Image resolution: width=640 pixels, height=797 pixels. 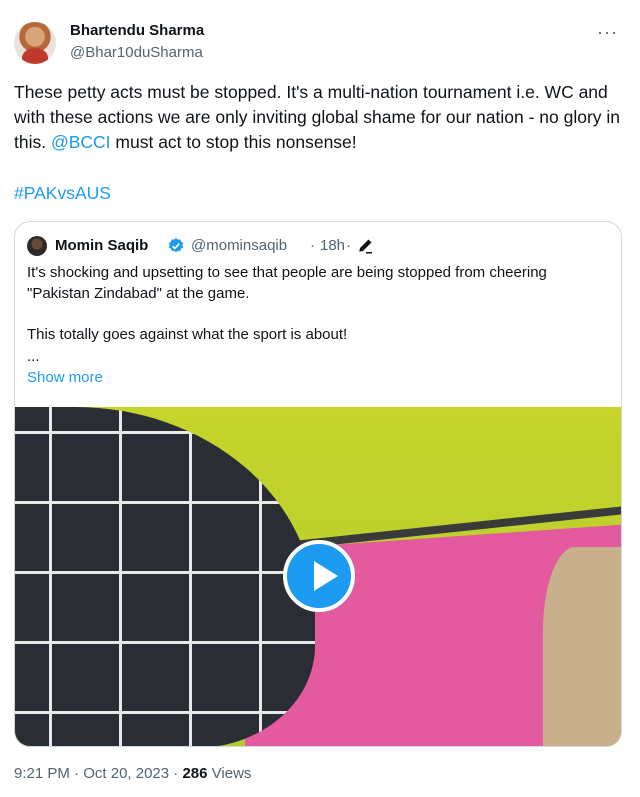 I want to click on tweet-header: Bhartendu Sharma @Bhar10duSharma ···, so click(x=320, y=42).